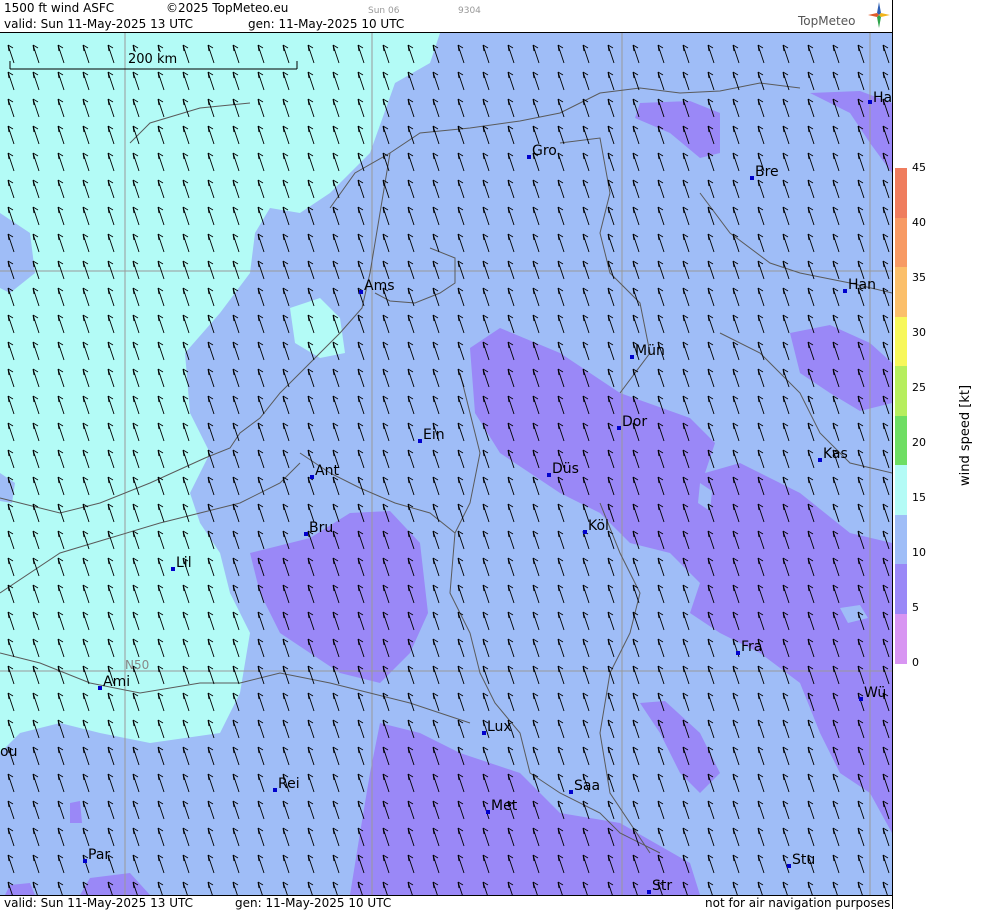 The height and width of the screenshot is (910, 983). Describe the element at coordinates (879, 15) in the screenshot. I see `compass-logo-icon` at that location.